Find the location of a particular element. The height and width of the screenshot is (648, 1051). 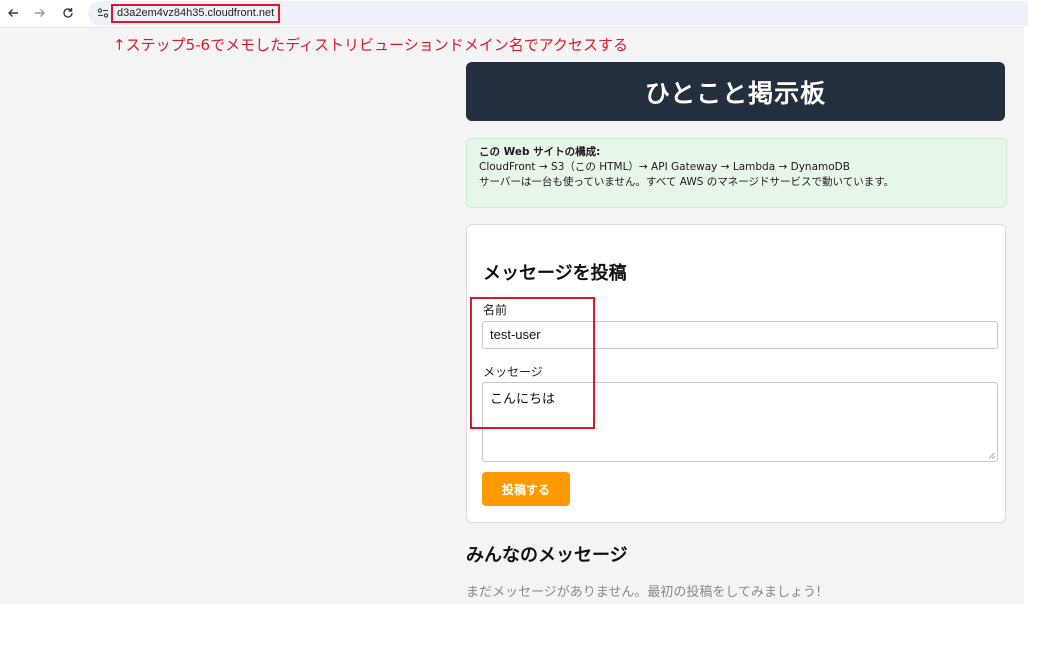

site-info-icon is located at coordinates (103, 13).